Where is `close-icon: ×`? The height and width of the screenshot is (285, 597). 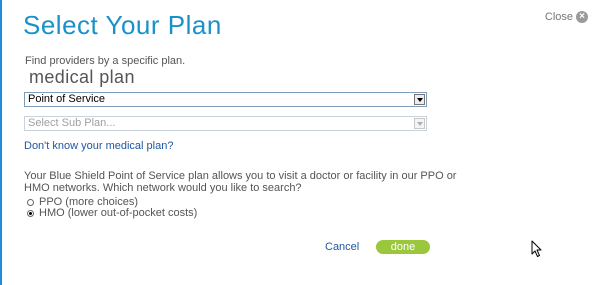
close-icon: × is located at coordinates (582, 17).